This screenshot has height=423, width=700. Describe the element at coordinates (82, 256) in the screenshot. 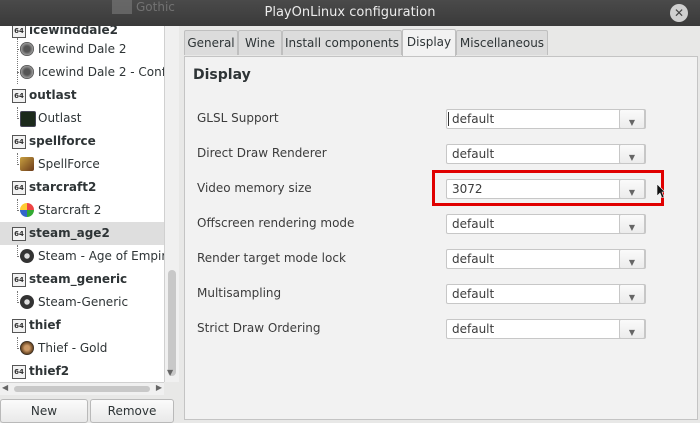

I see `tree-item-steam-age-of-empires: Steam - Age of Empires` at that location.